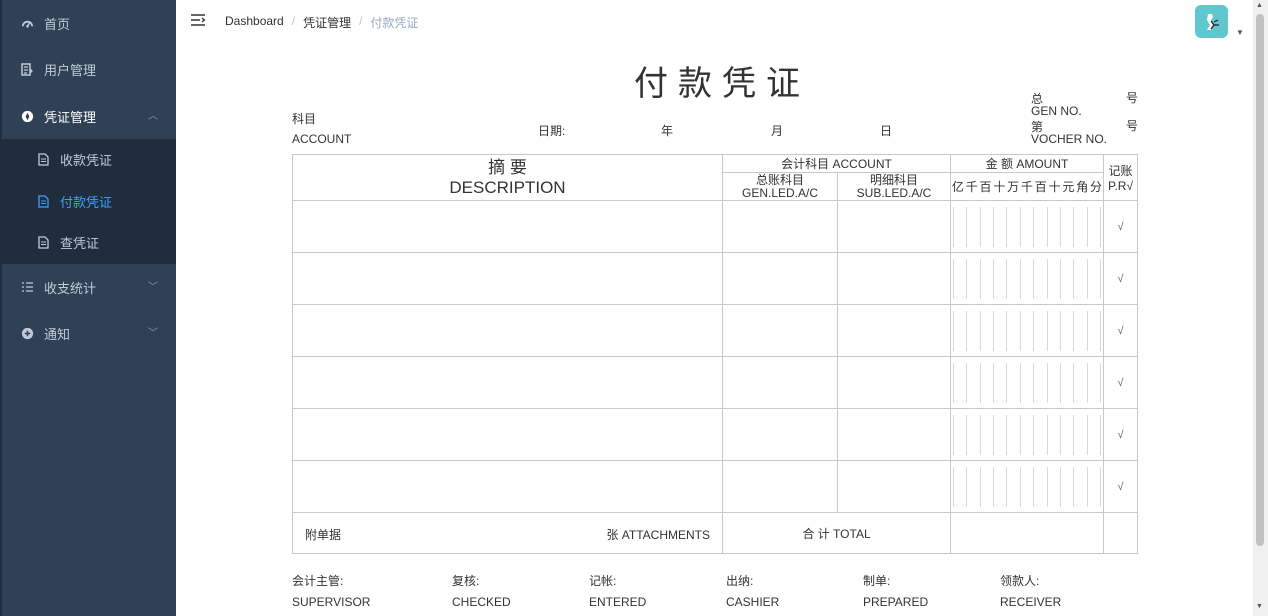  Describe the element at coordinates (89, 23) in the screenshot. I see `sidebar-item-home: 首页` at that location.